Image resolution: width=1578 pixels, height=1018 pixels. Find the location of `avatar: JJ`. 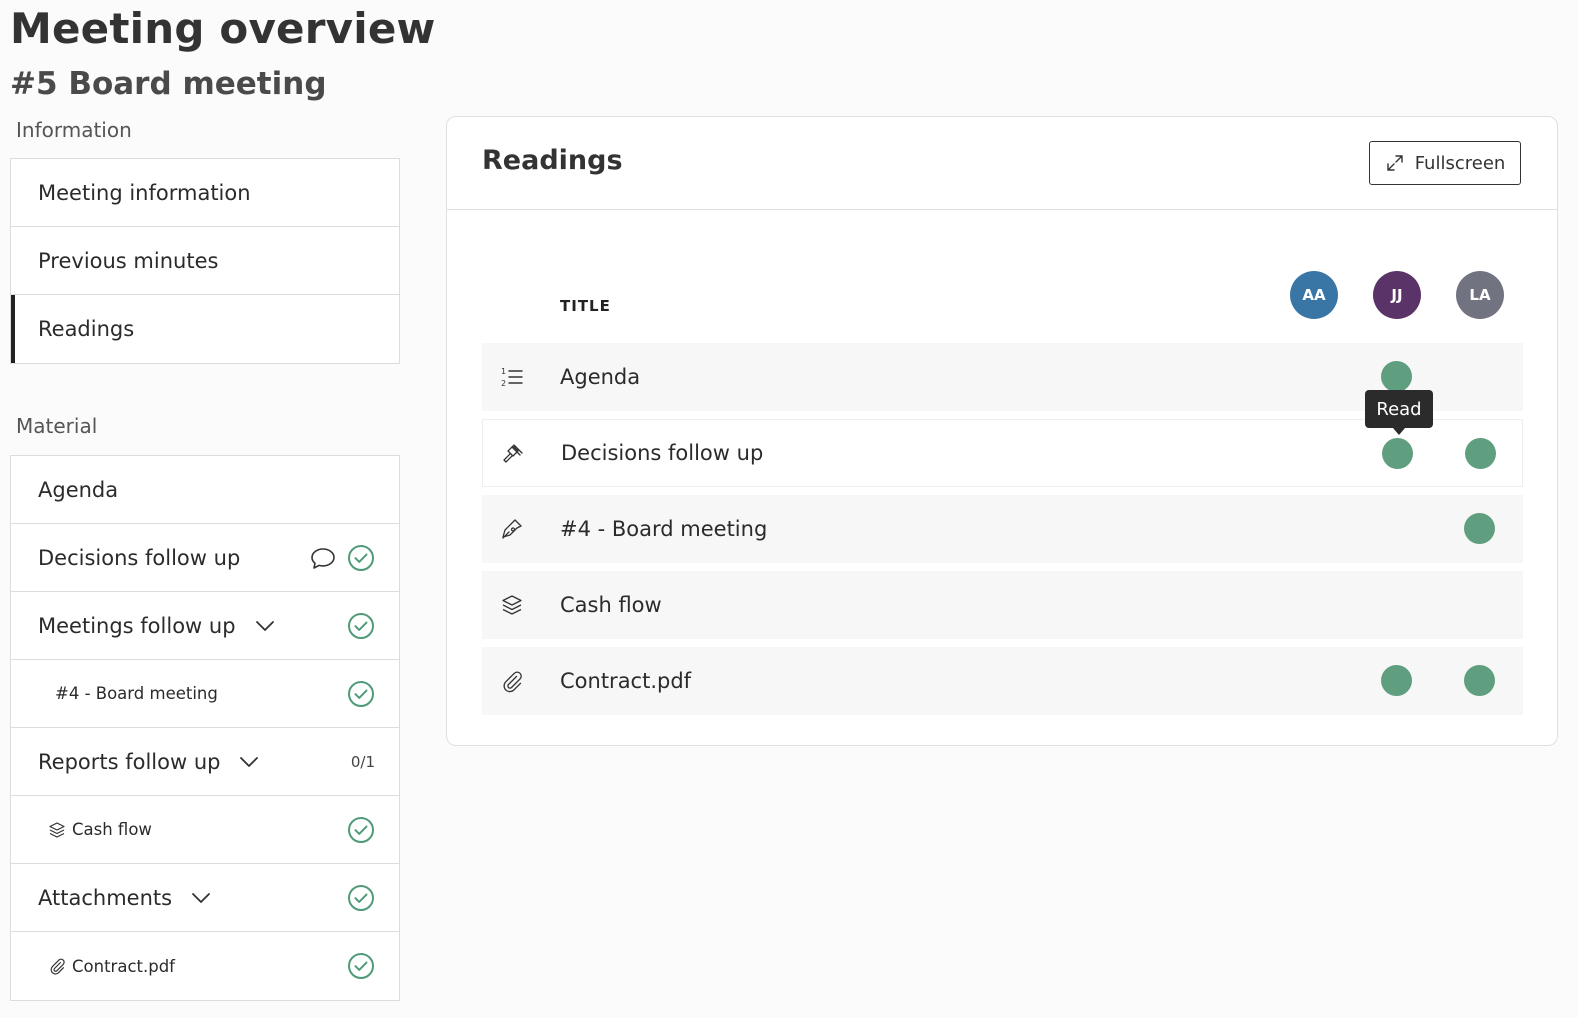

avatar: JJ is located at coordinates (1397, 295).